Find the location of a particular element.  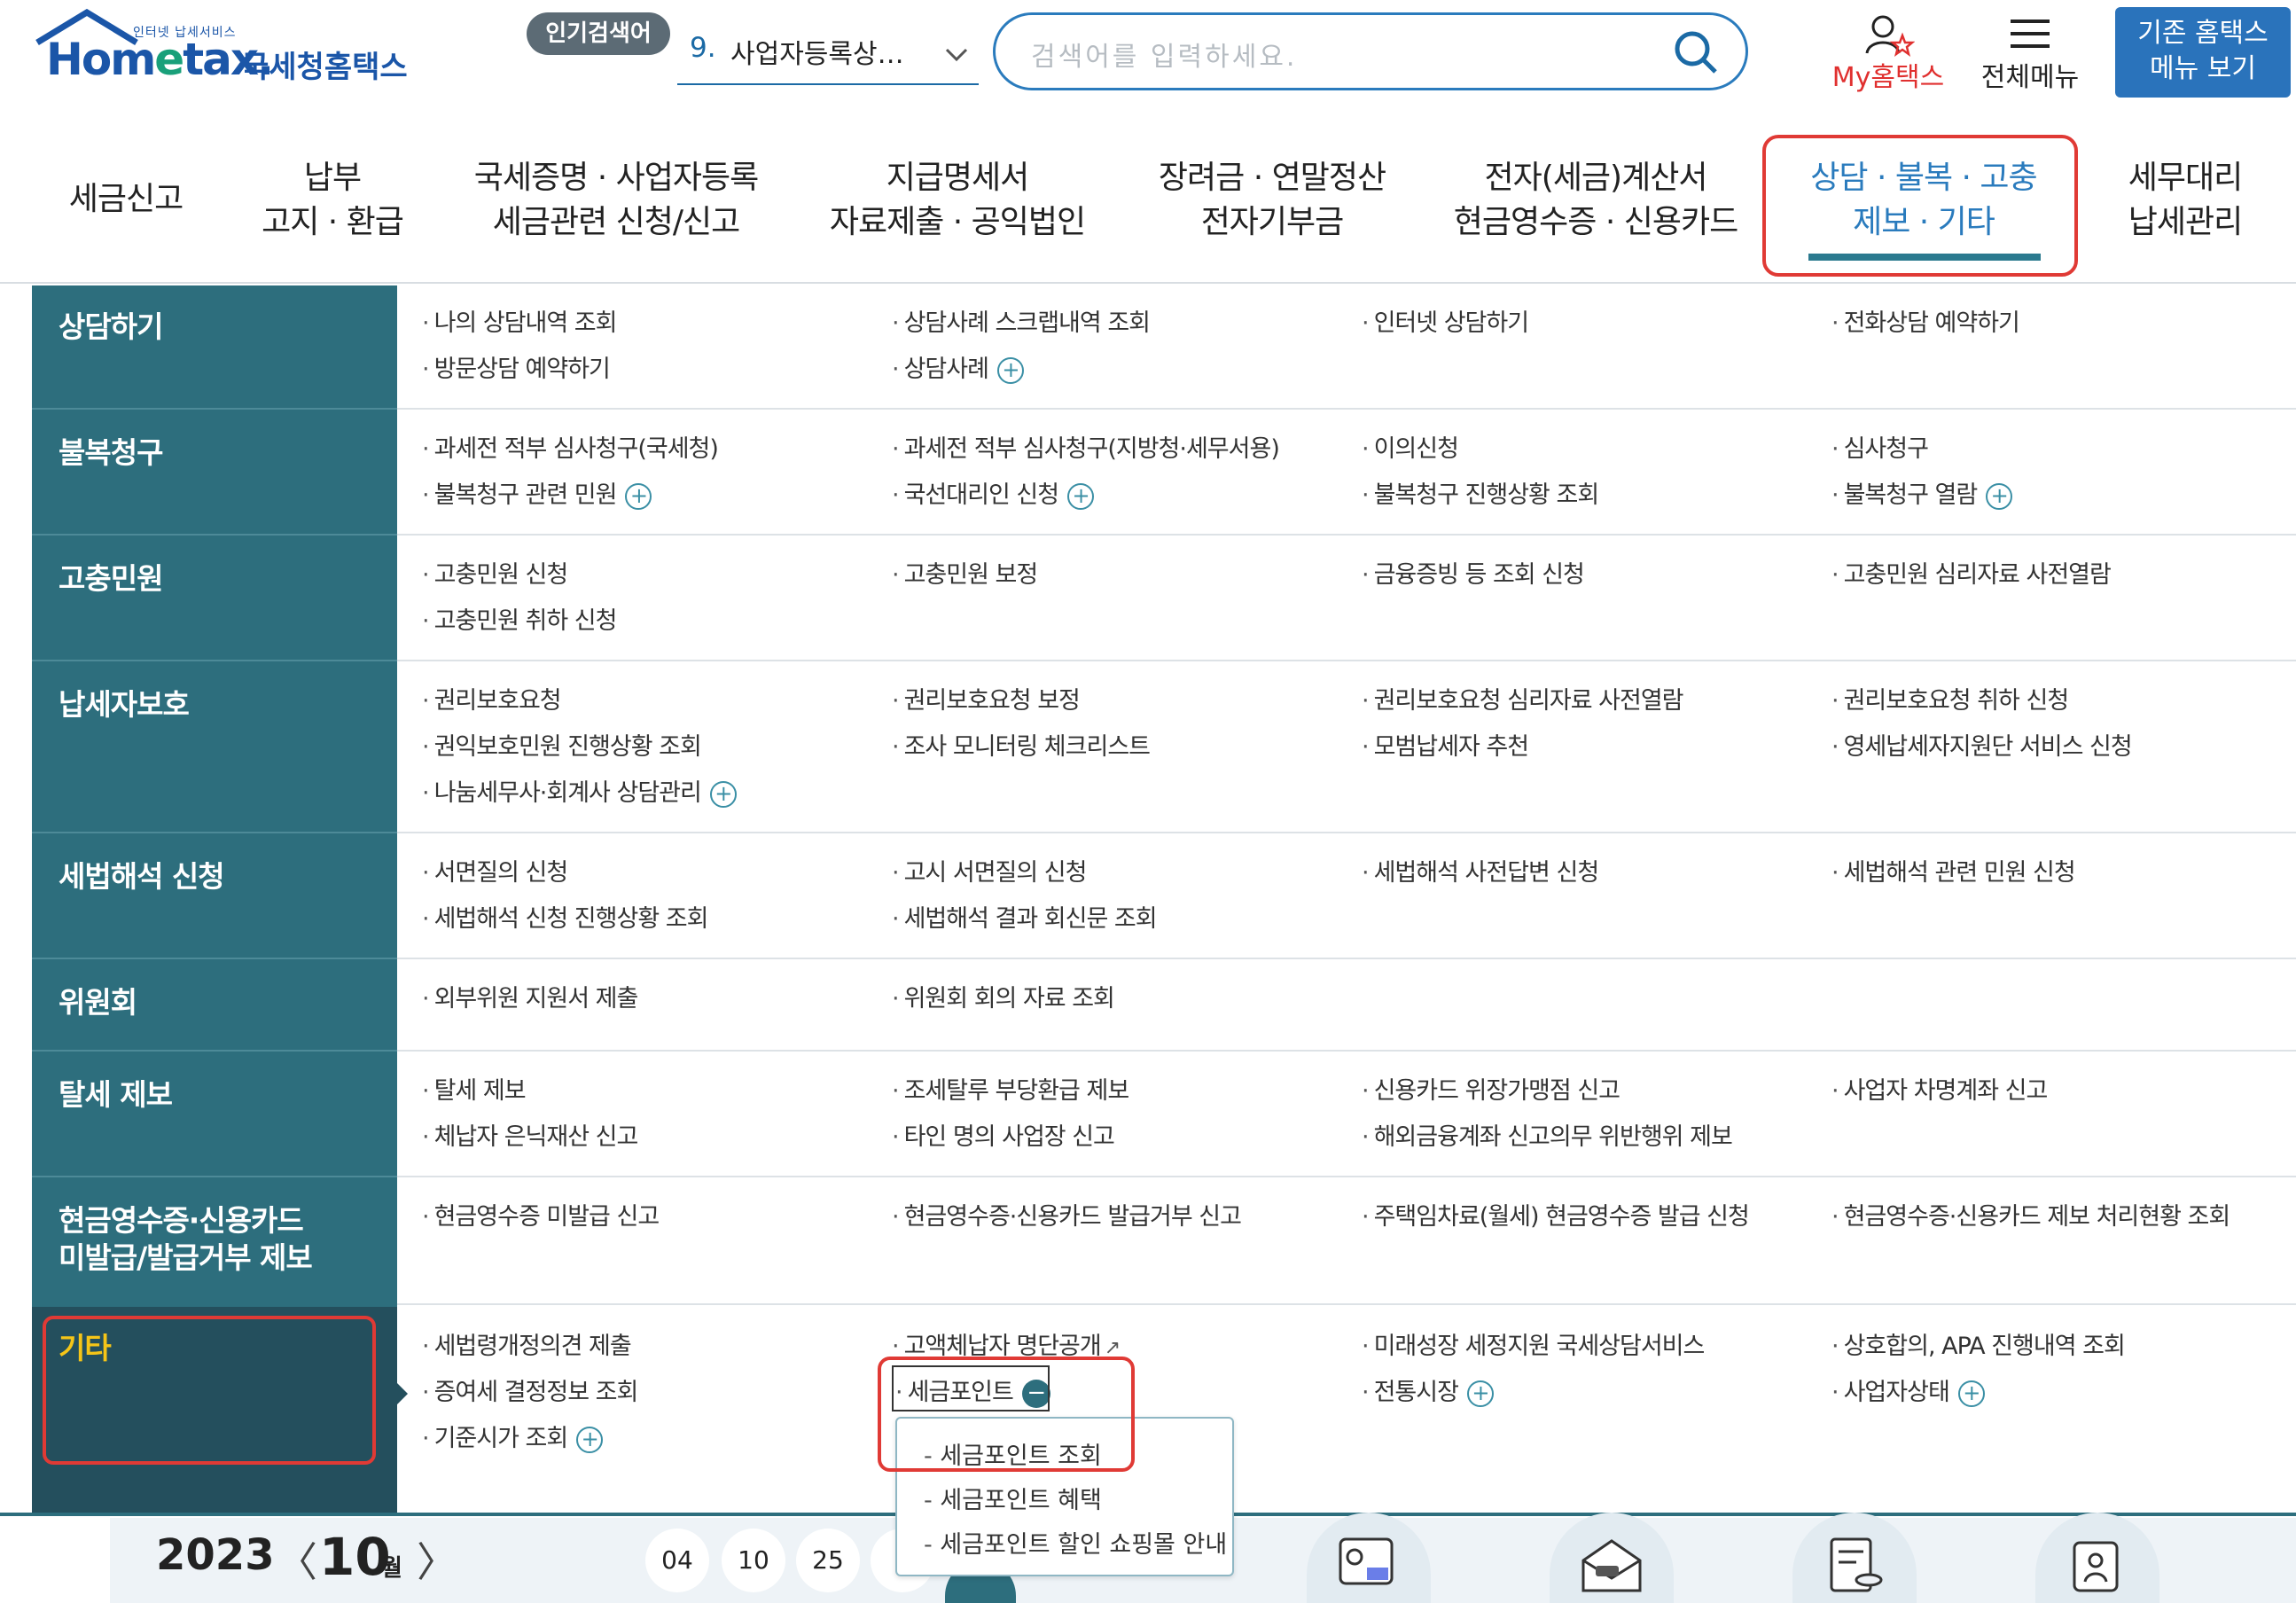

menu-item: 해외금융계좌 신고의무 위반행위 제보 is located at coordinates (1547, 1134).